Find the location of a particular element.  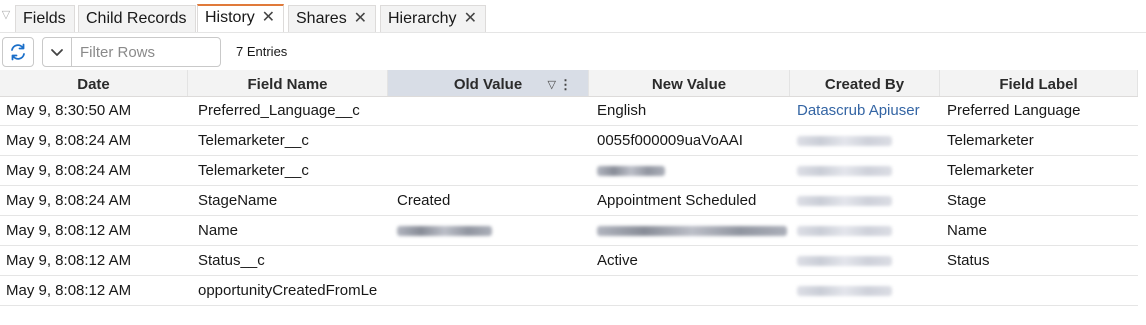

field-label-cell: Status is located at coordinates (968, 260).